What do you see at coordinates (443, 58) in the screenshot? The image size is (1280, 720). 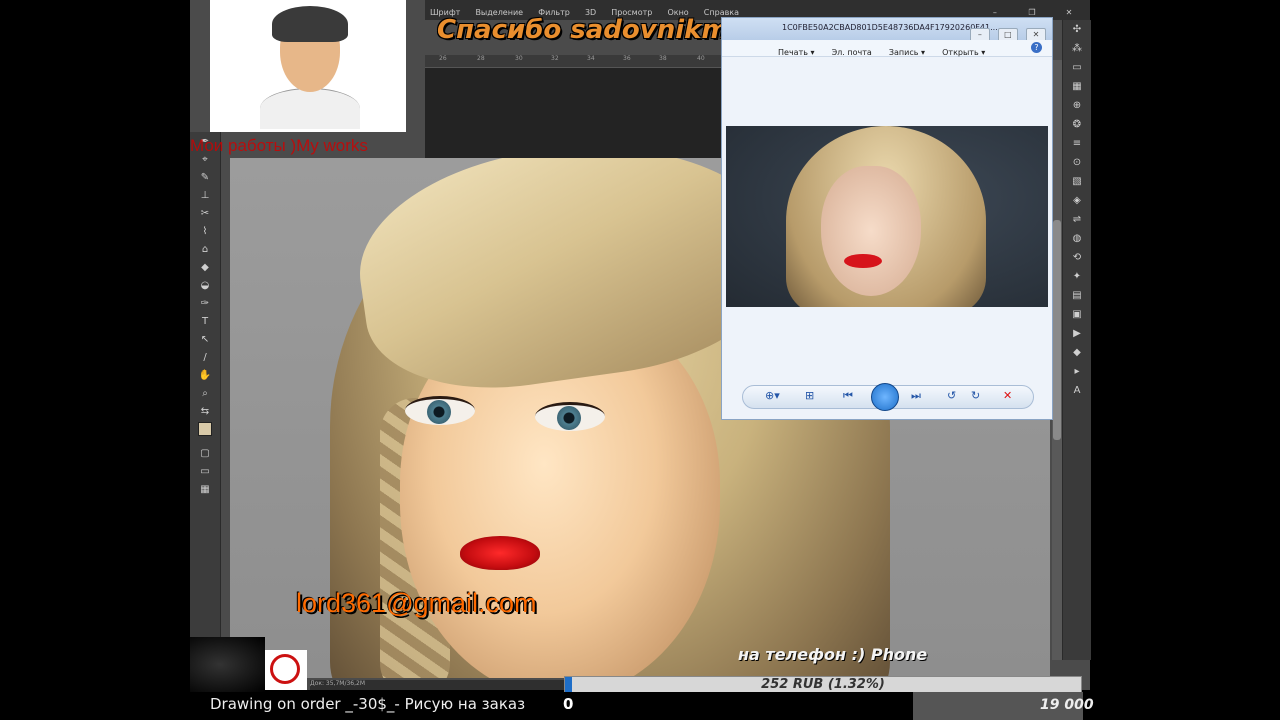 I see `ruler-tick: 26` at bounding box center [443, 58].